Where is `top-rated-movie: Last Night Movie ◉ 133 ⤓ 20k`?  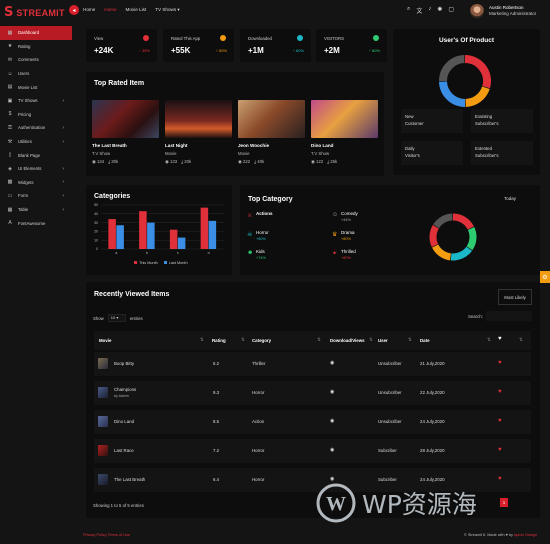 top-rated-movie: Last Night Movie ◉ 133 ⤓ 20k is located at coordinates (198, 132).